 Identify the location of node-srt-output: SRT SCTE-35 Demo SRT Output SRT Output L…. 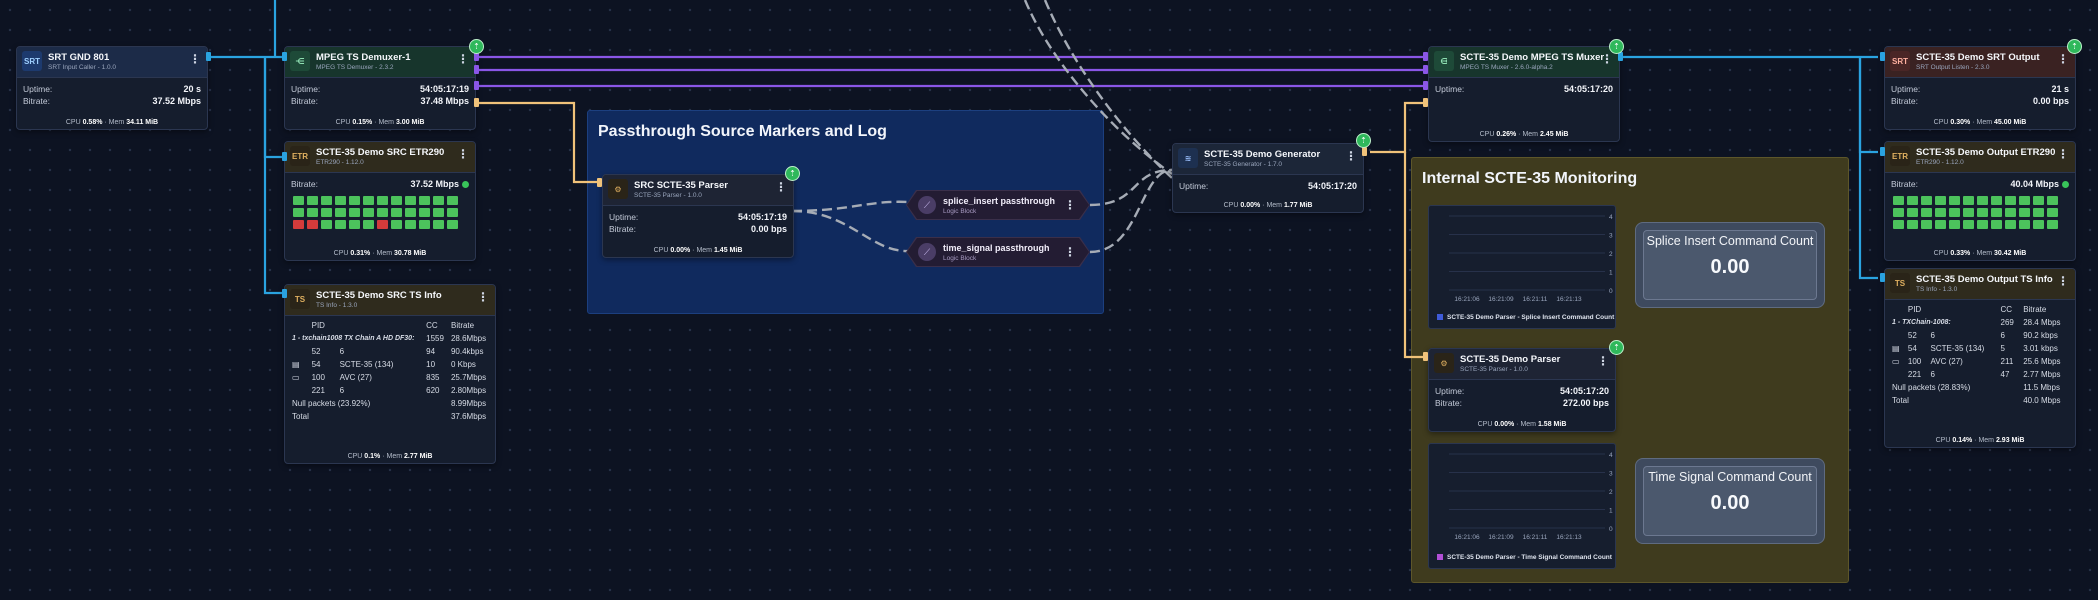
(1980, 88).